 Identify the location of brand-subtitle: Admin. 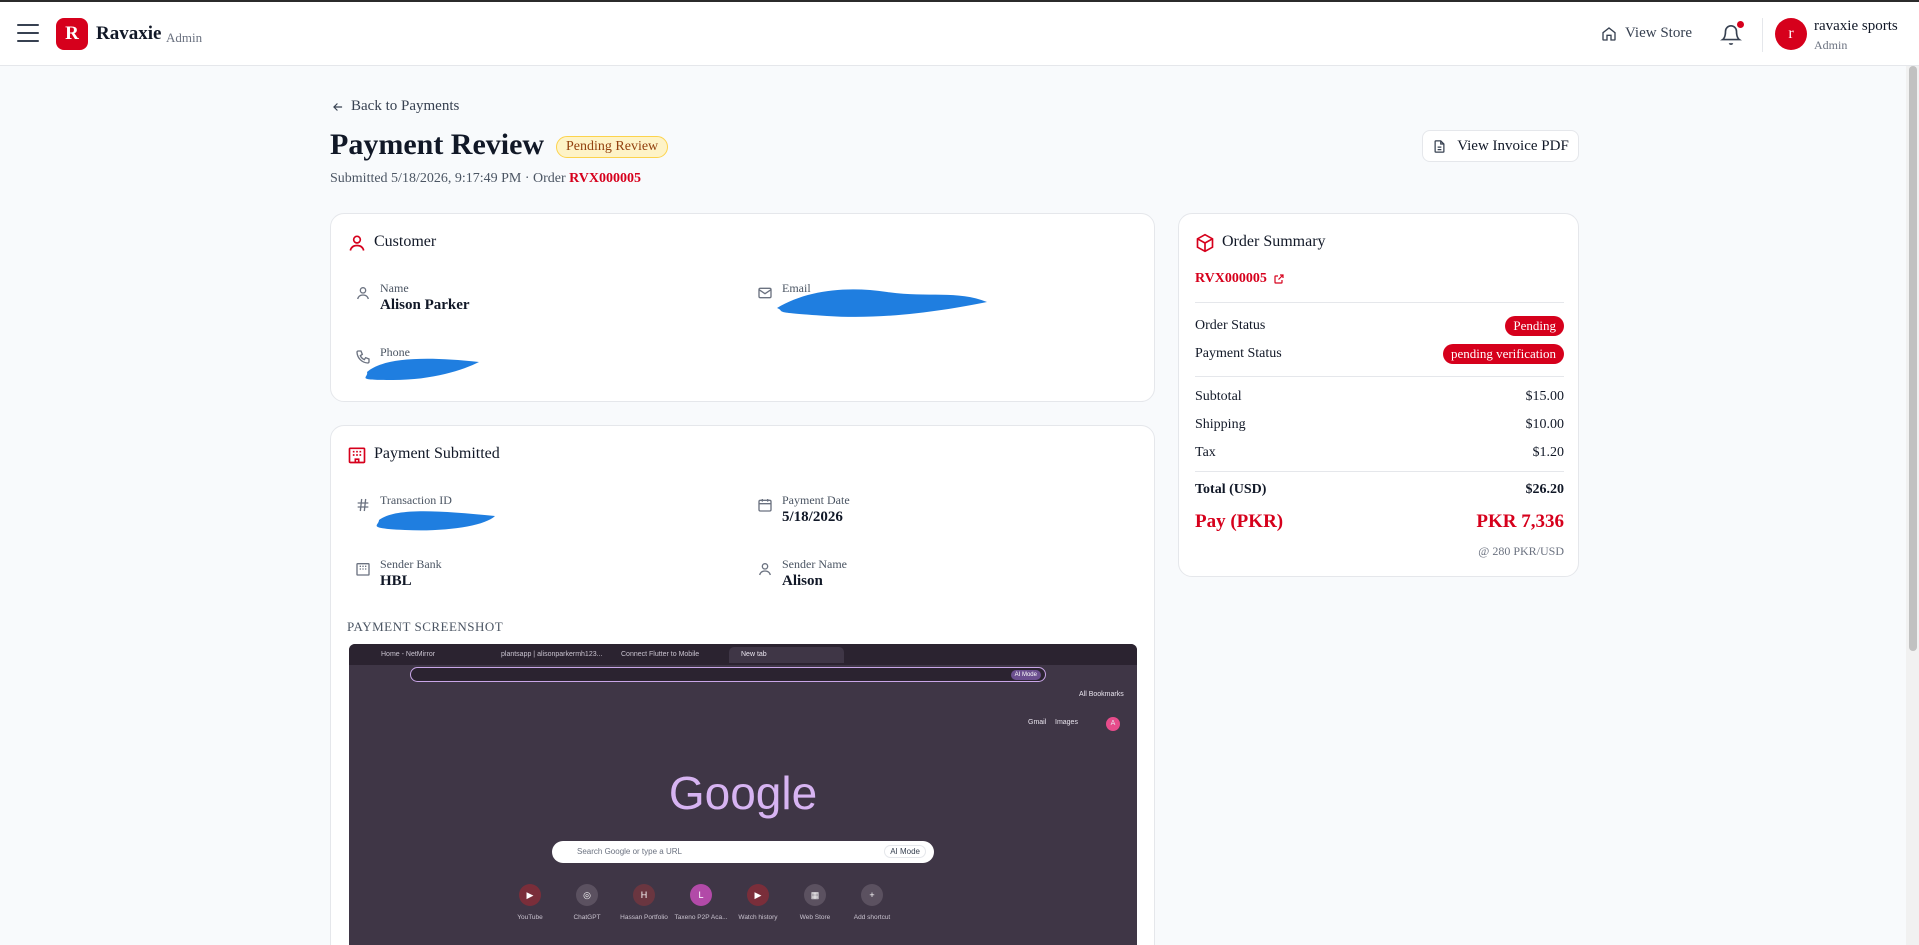
(184, 37).